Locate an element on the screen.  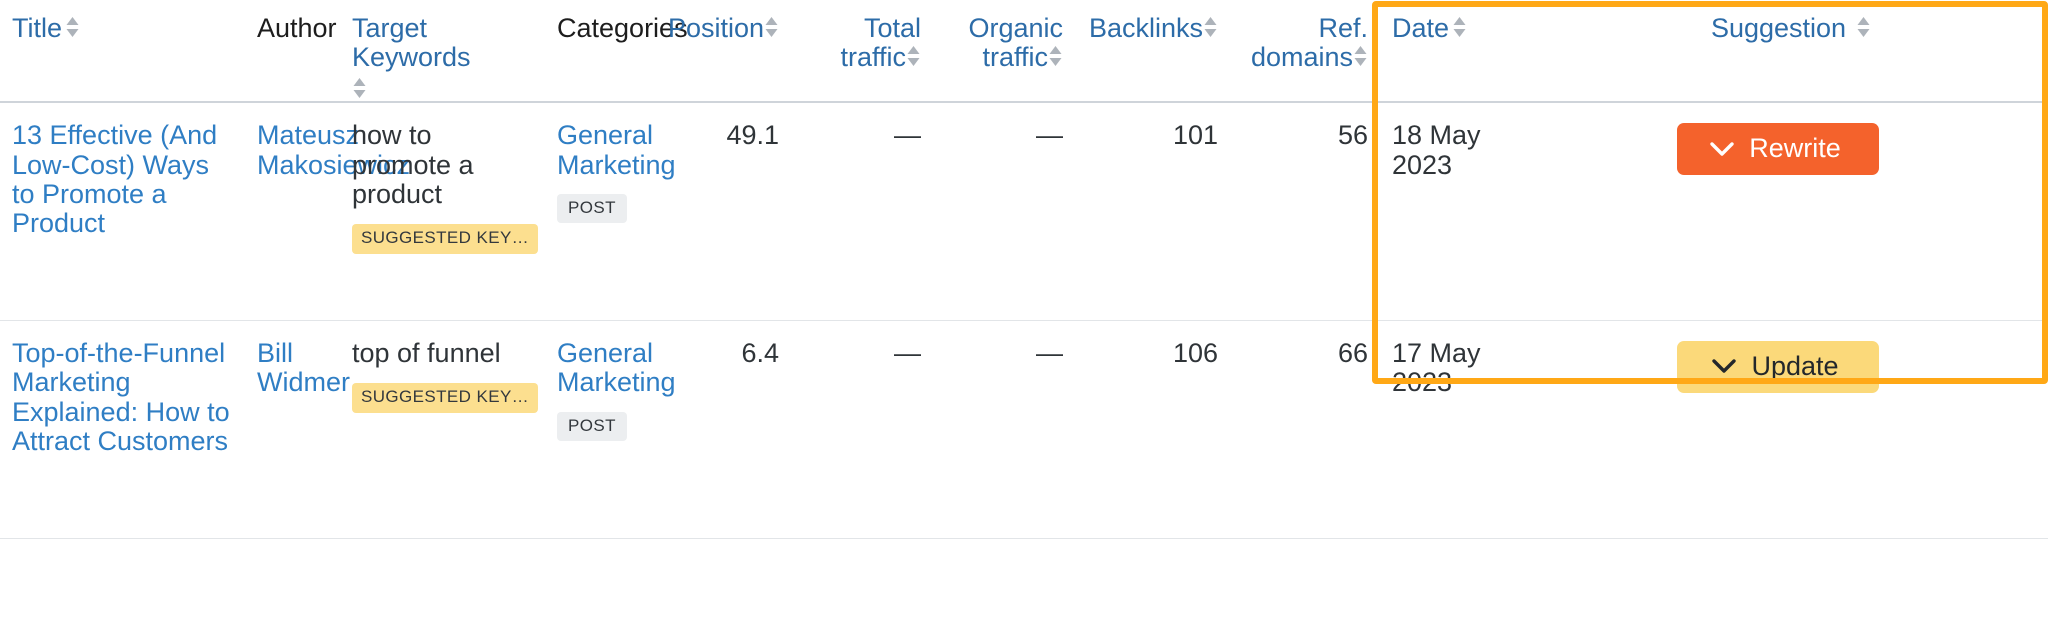
rewrite-suggestion-label: Rewrite is located at coordinates (1795, 148).